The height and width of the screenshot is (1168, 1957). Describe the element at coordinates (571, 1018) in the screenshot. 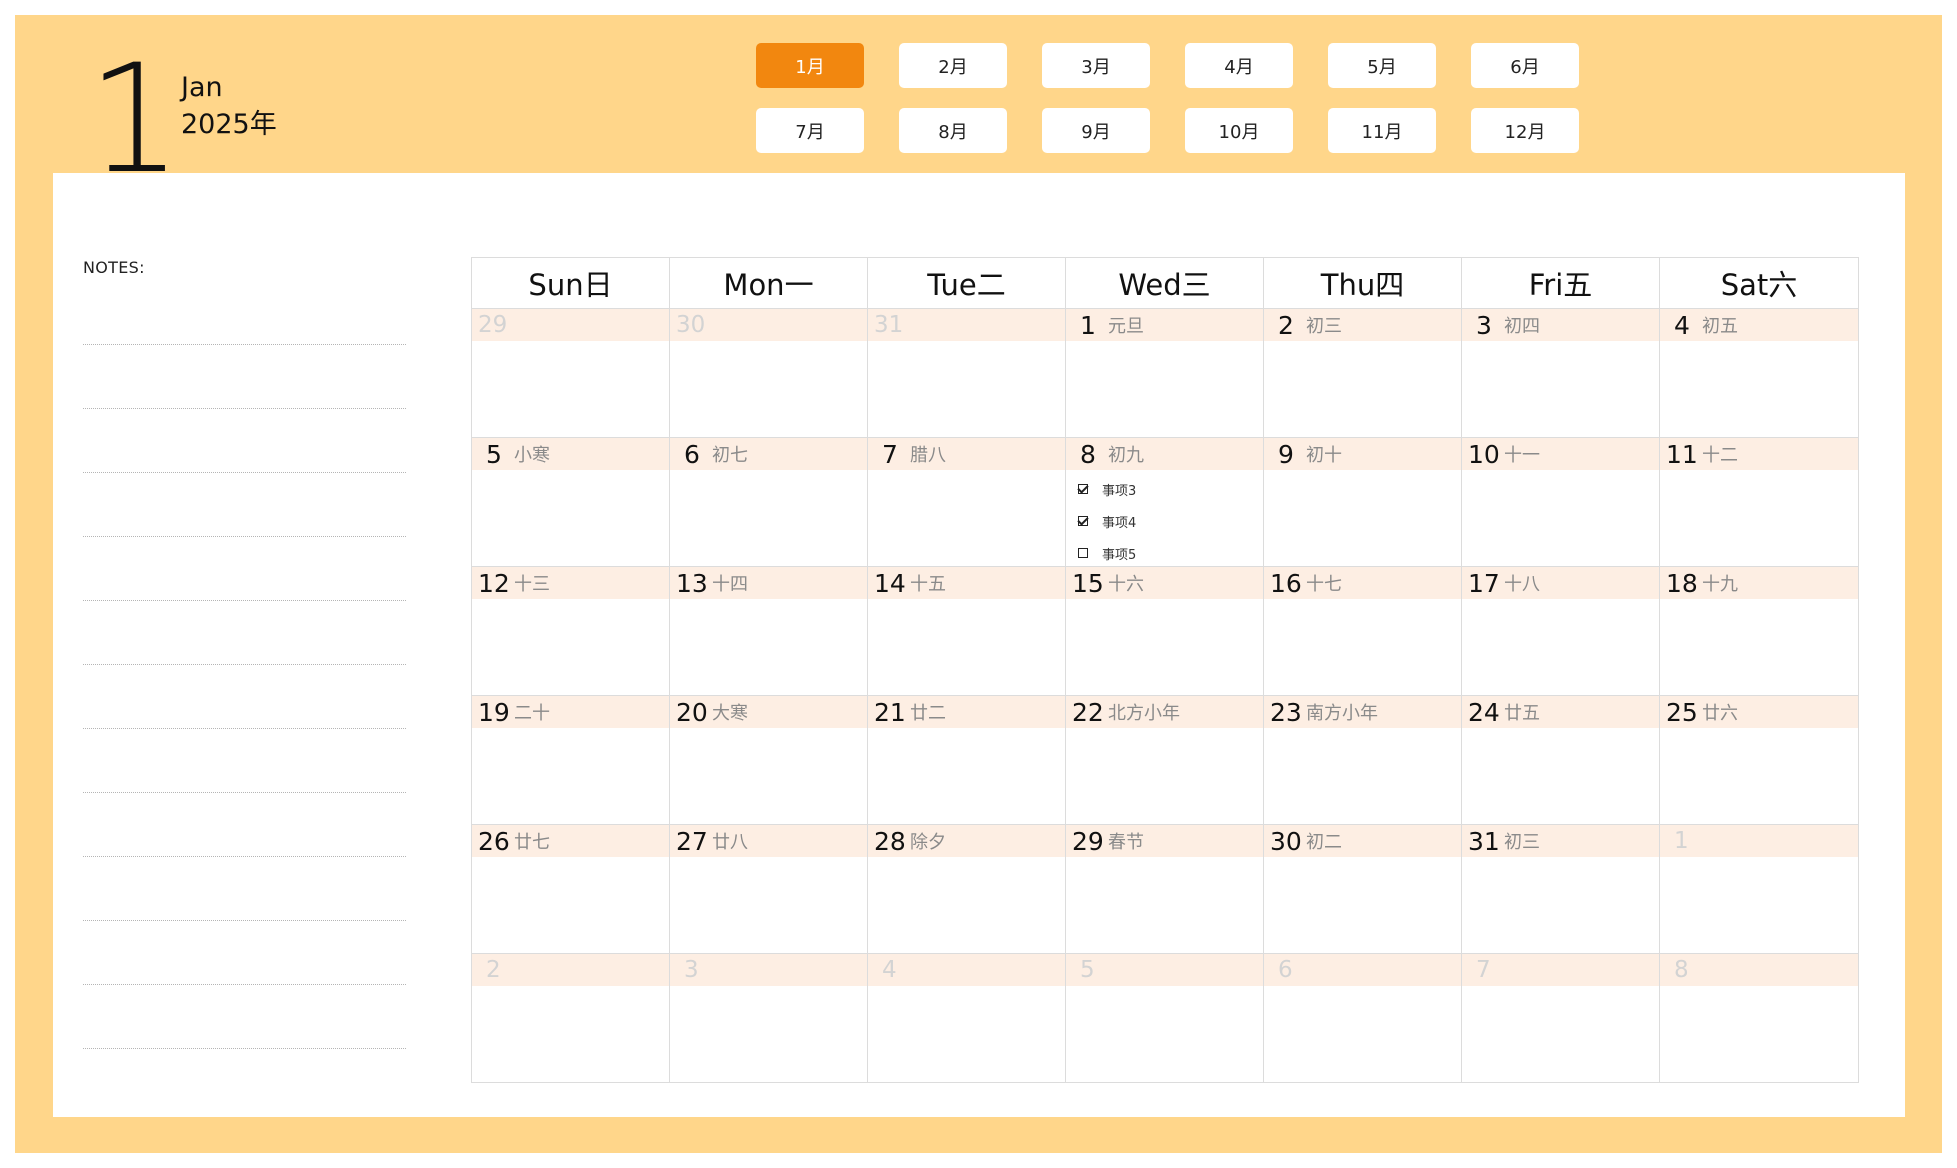

I see `day-cell-other-month: 2` at that location.